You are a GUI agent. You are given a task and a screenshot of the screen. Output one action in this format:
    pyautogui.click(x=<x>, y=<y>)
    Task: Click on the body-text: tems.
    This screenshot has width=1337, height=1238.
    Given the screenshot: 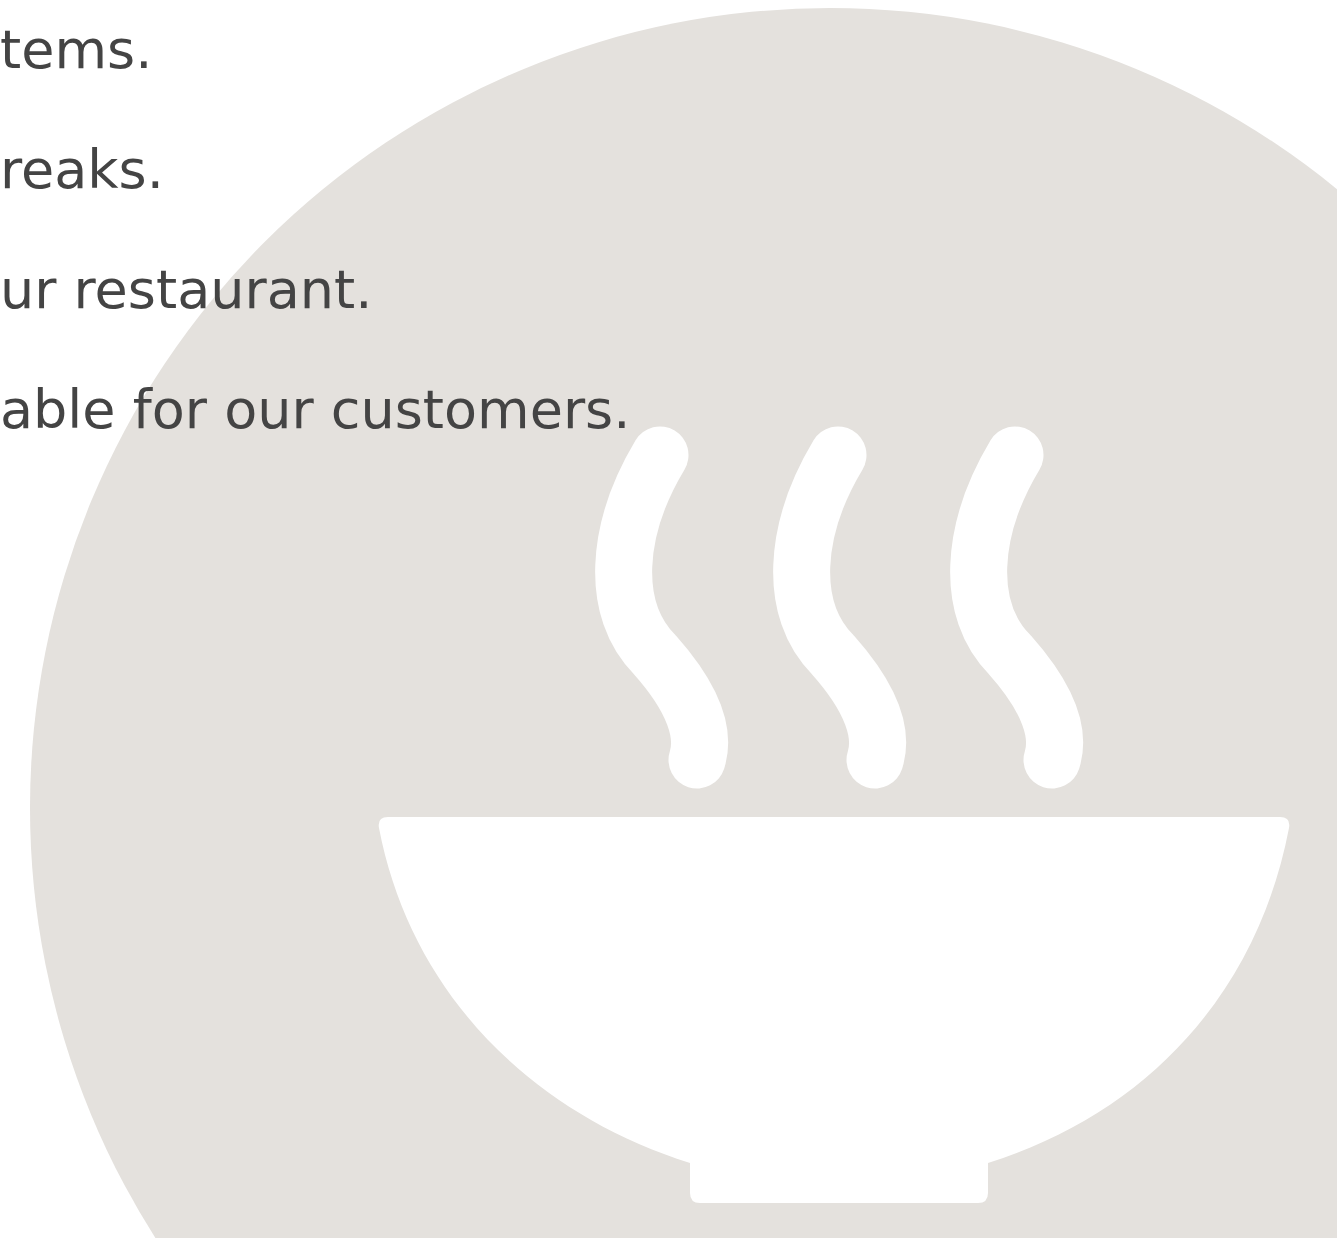 What is the action you would take?
    pyautogui.click(x=77, y=50)
    